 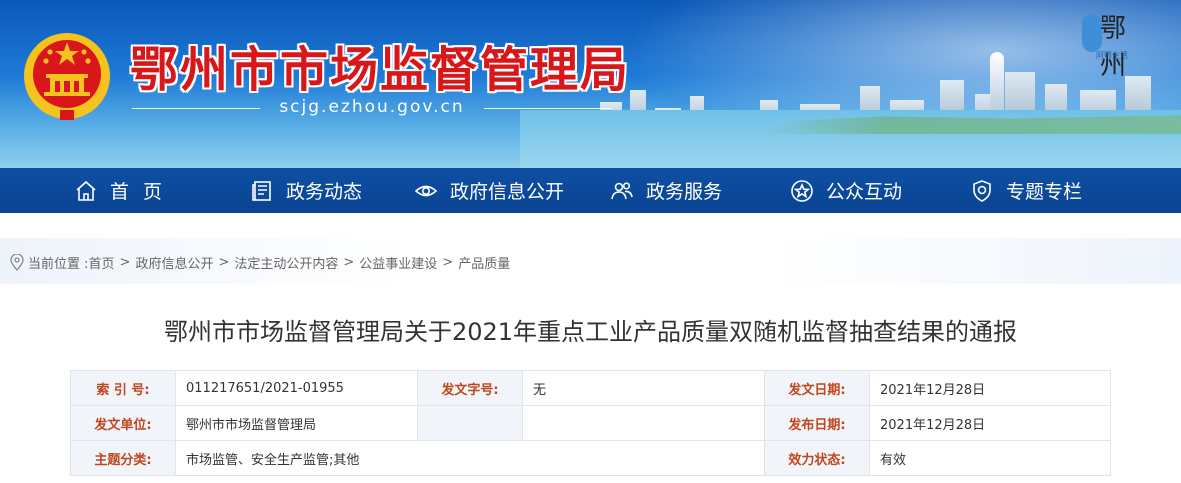 I want to click on national-emblem-icon, so click(x=67, y=76).